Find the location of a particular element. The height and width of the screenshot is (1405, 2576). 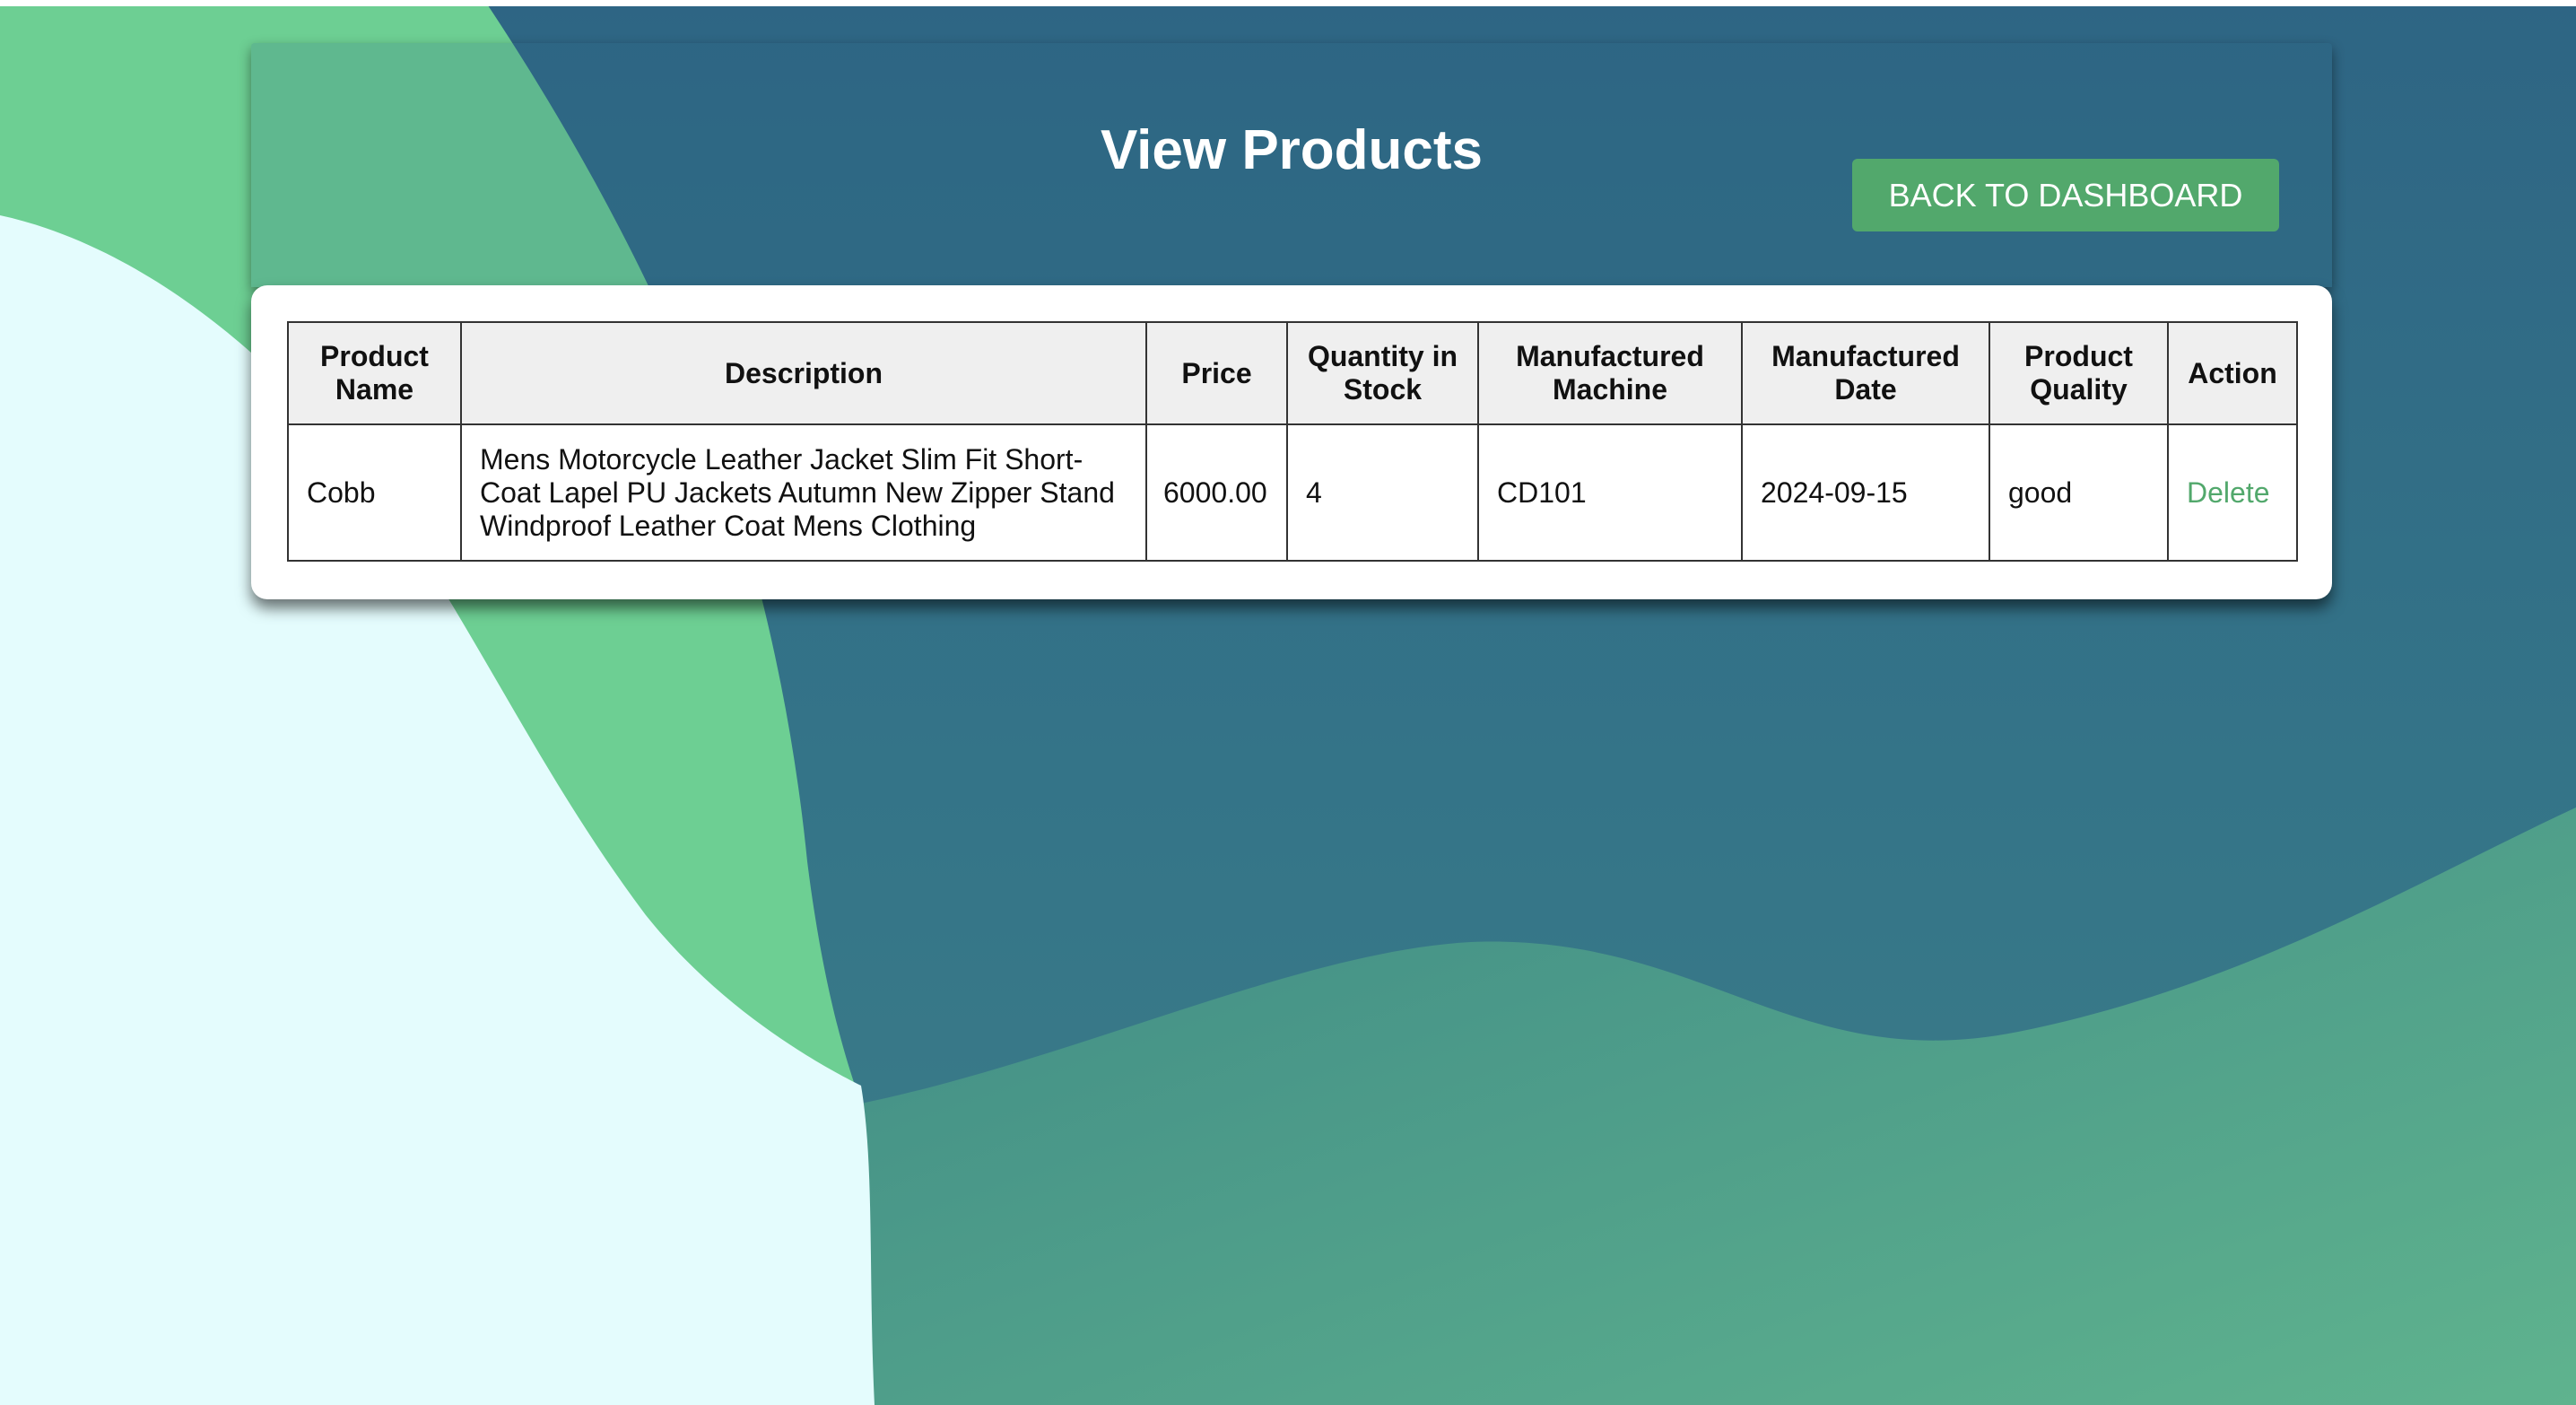

cell-price: 6000.00 is located at coordinates (1216, 492).